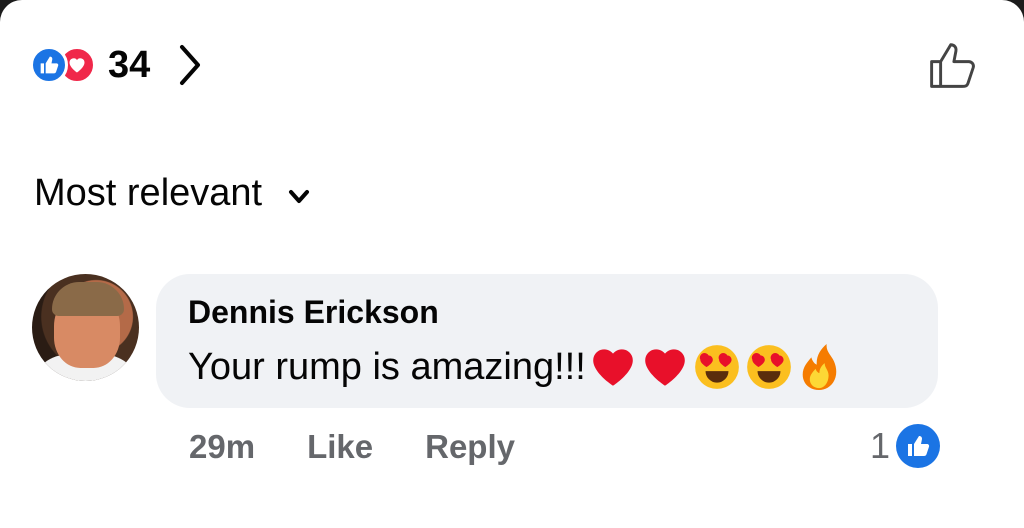 The width and height of the screenshot is (1024, 528). I want to click on chevron-down-icon, so click(299, 193).